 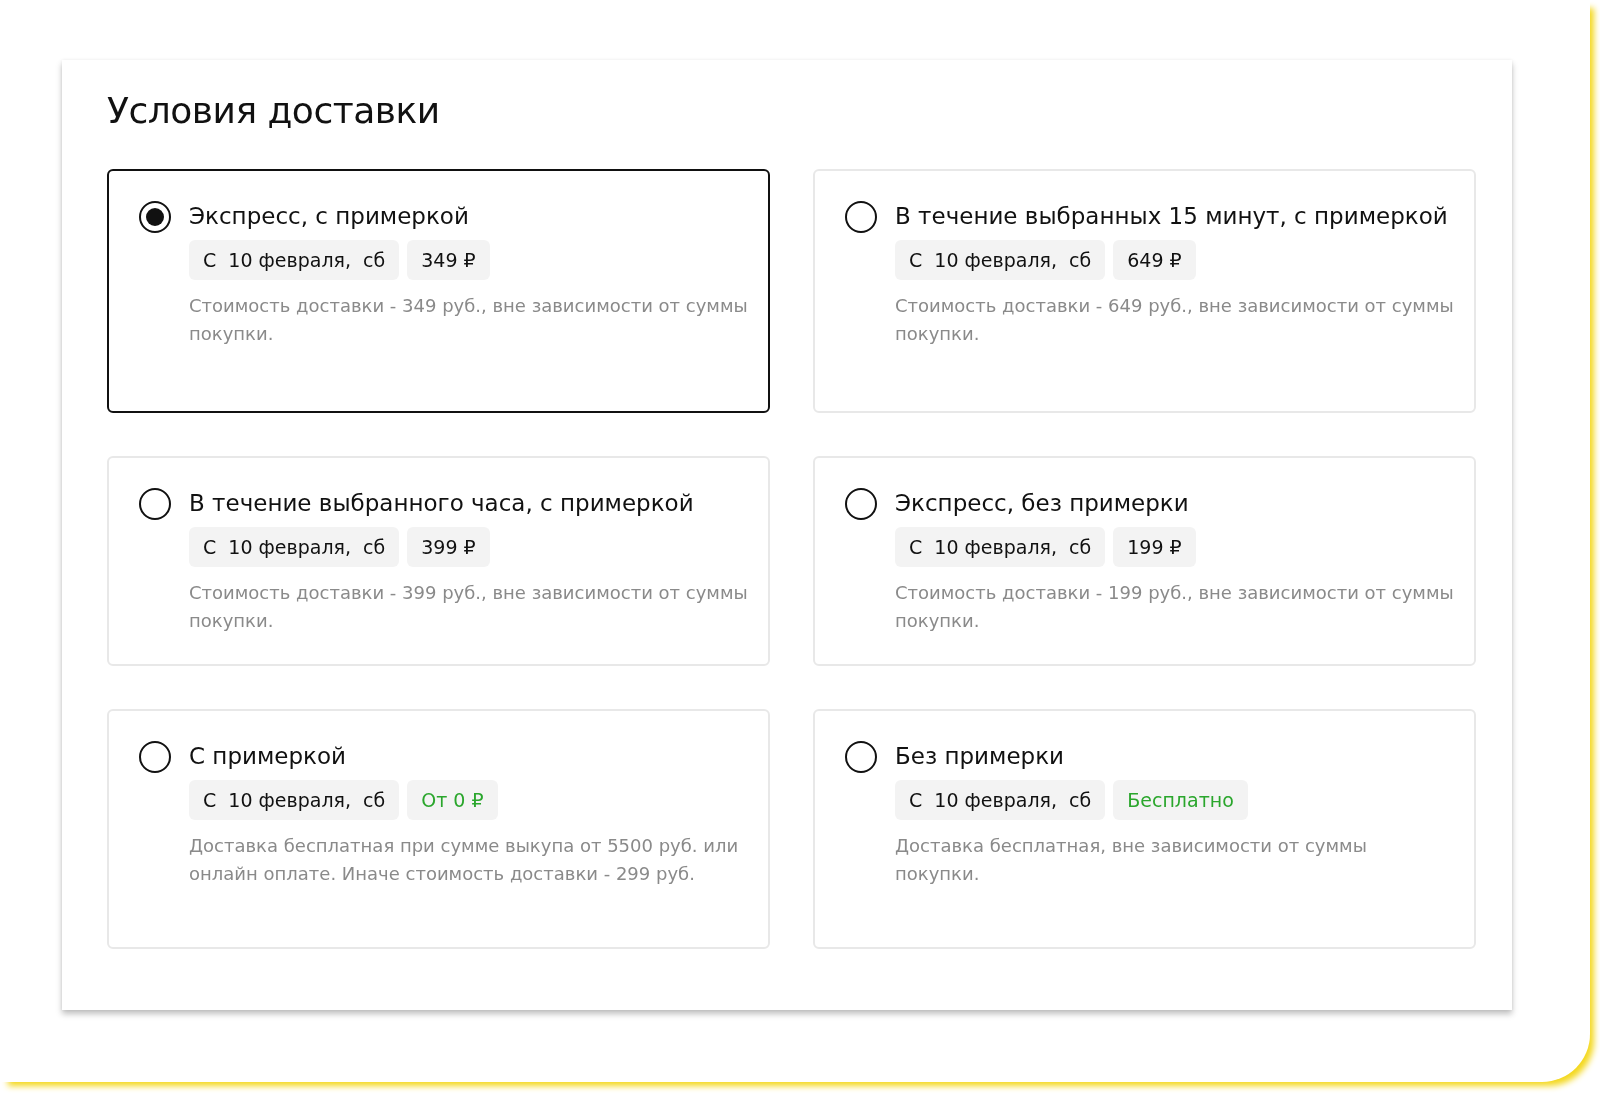 What do you see at coordinates (1174, 607) in the screenshot?
I see `option-description: Стоимость доставки - 199 руб., вне зависимости от суммы покупки.` at bounding box center [1174, 607].